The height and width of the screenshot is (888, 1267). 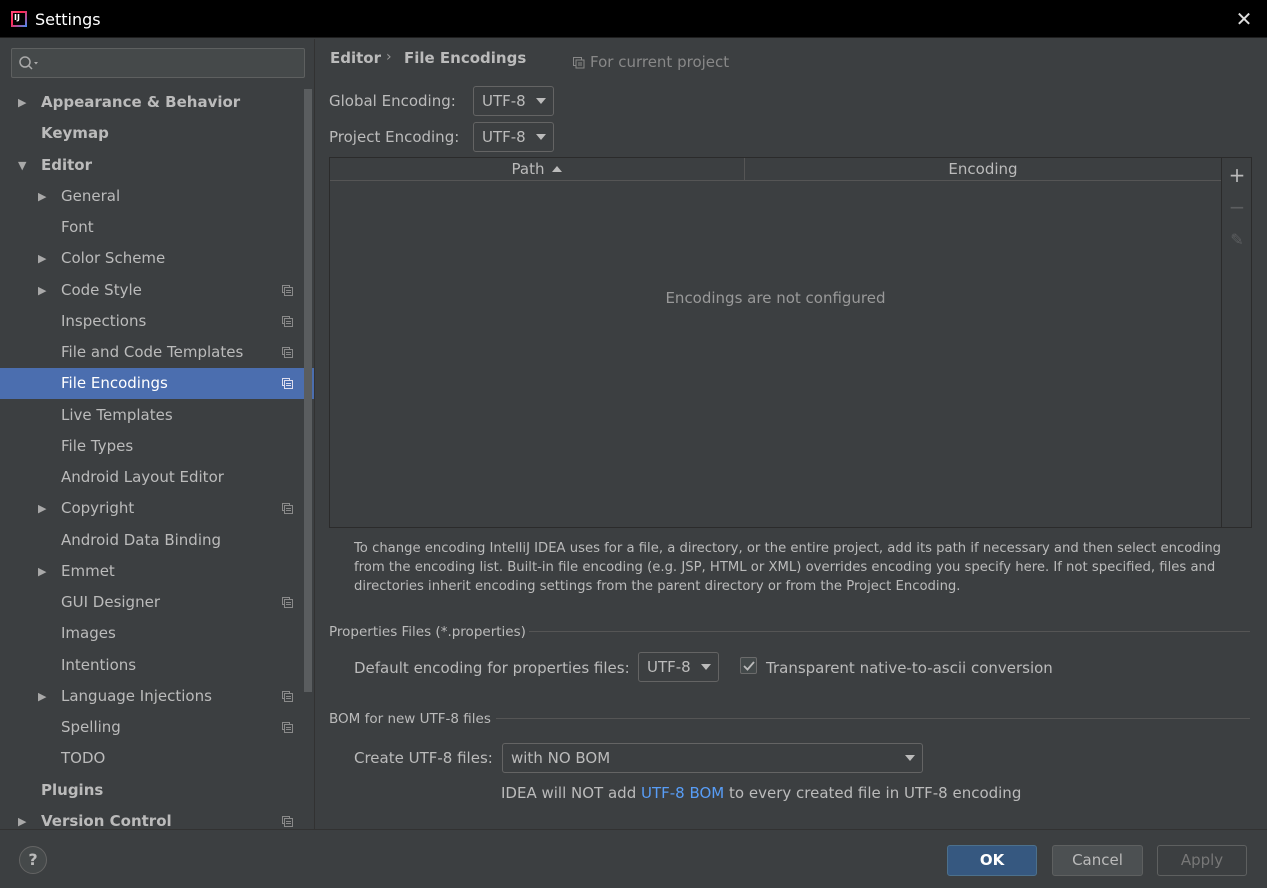 What do you see at coordinates (157, 321) in the screenshot?
I see `sidebar-item-inspections: Inspections` at bounding box center [157, 321].